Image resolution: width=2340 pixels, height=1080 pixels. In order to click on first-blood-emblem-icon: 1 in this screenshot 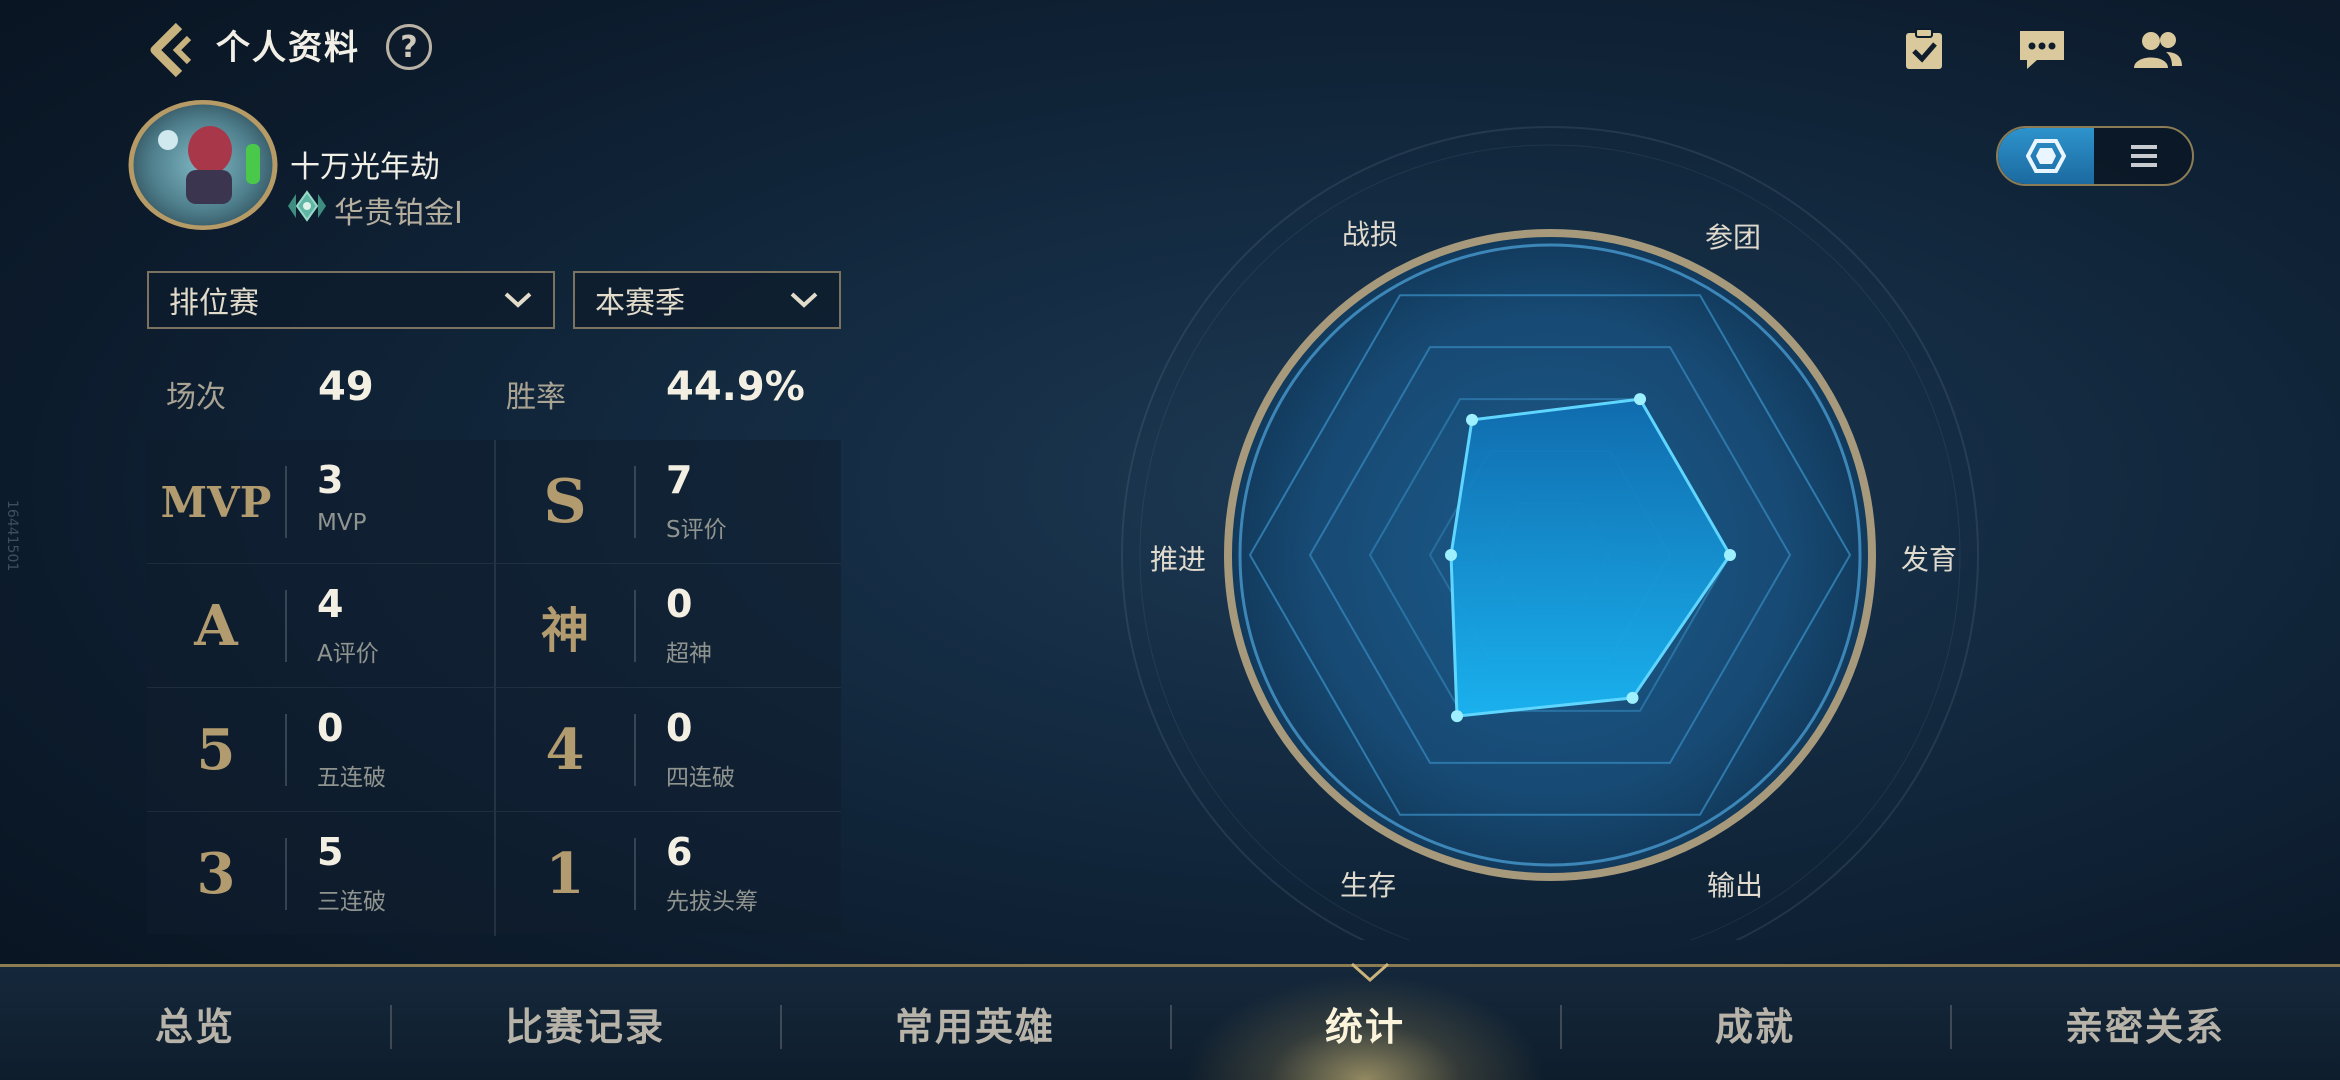, I will do `click(565, 874)`.